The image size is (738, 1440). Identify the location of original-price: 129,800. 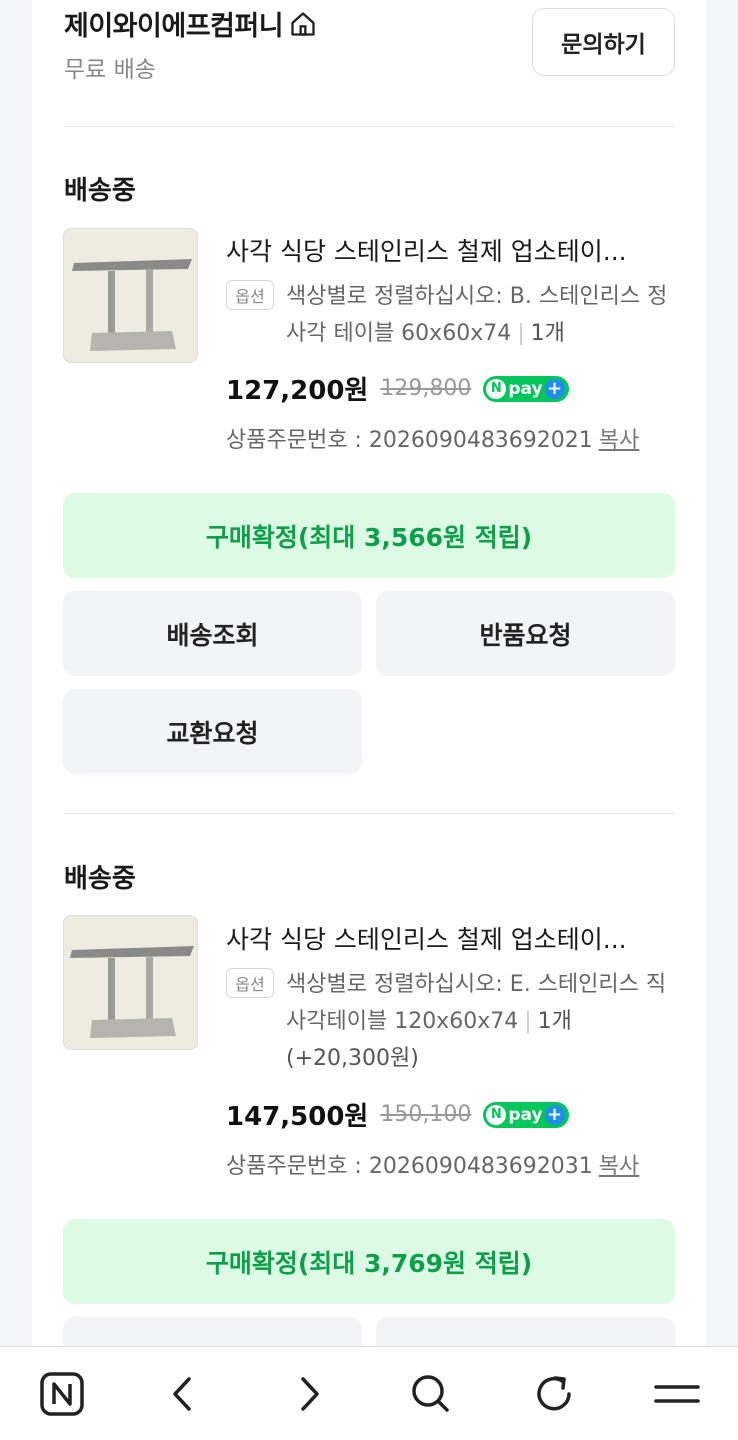
(426, 388).